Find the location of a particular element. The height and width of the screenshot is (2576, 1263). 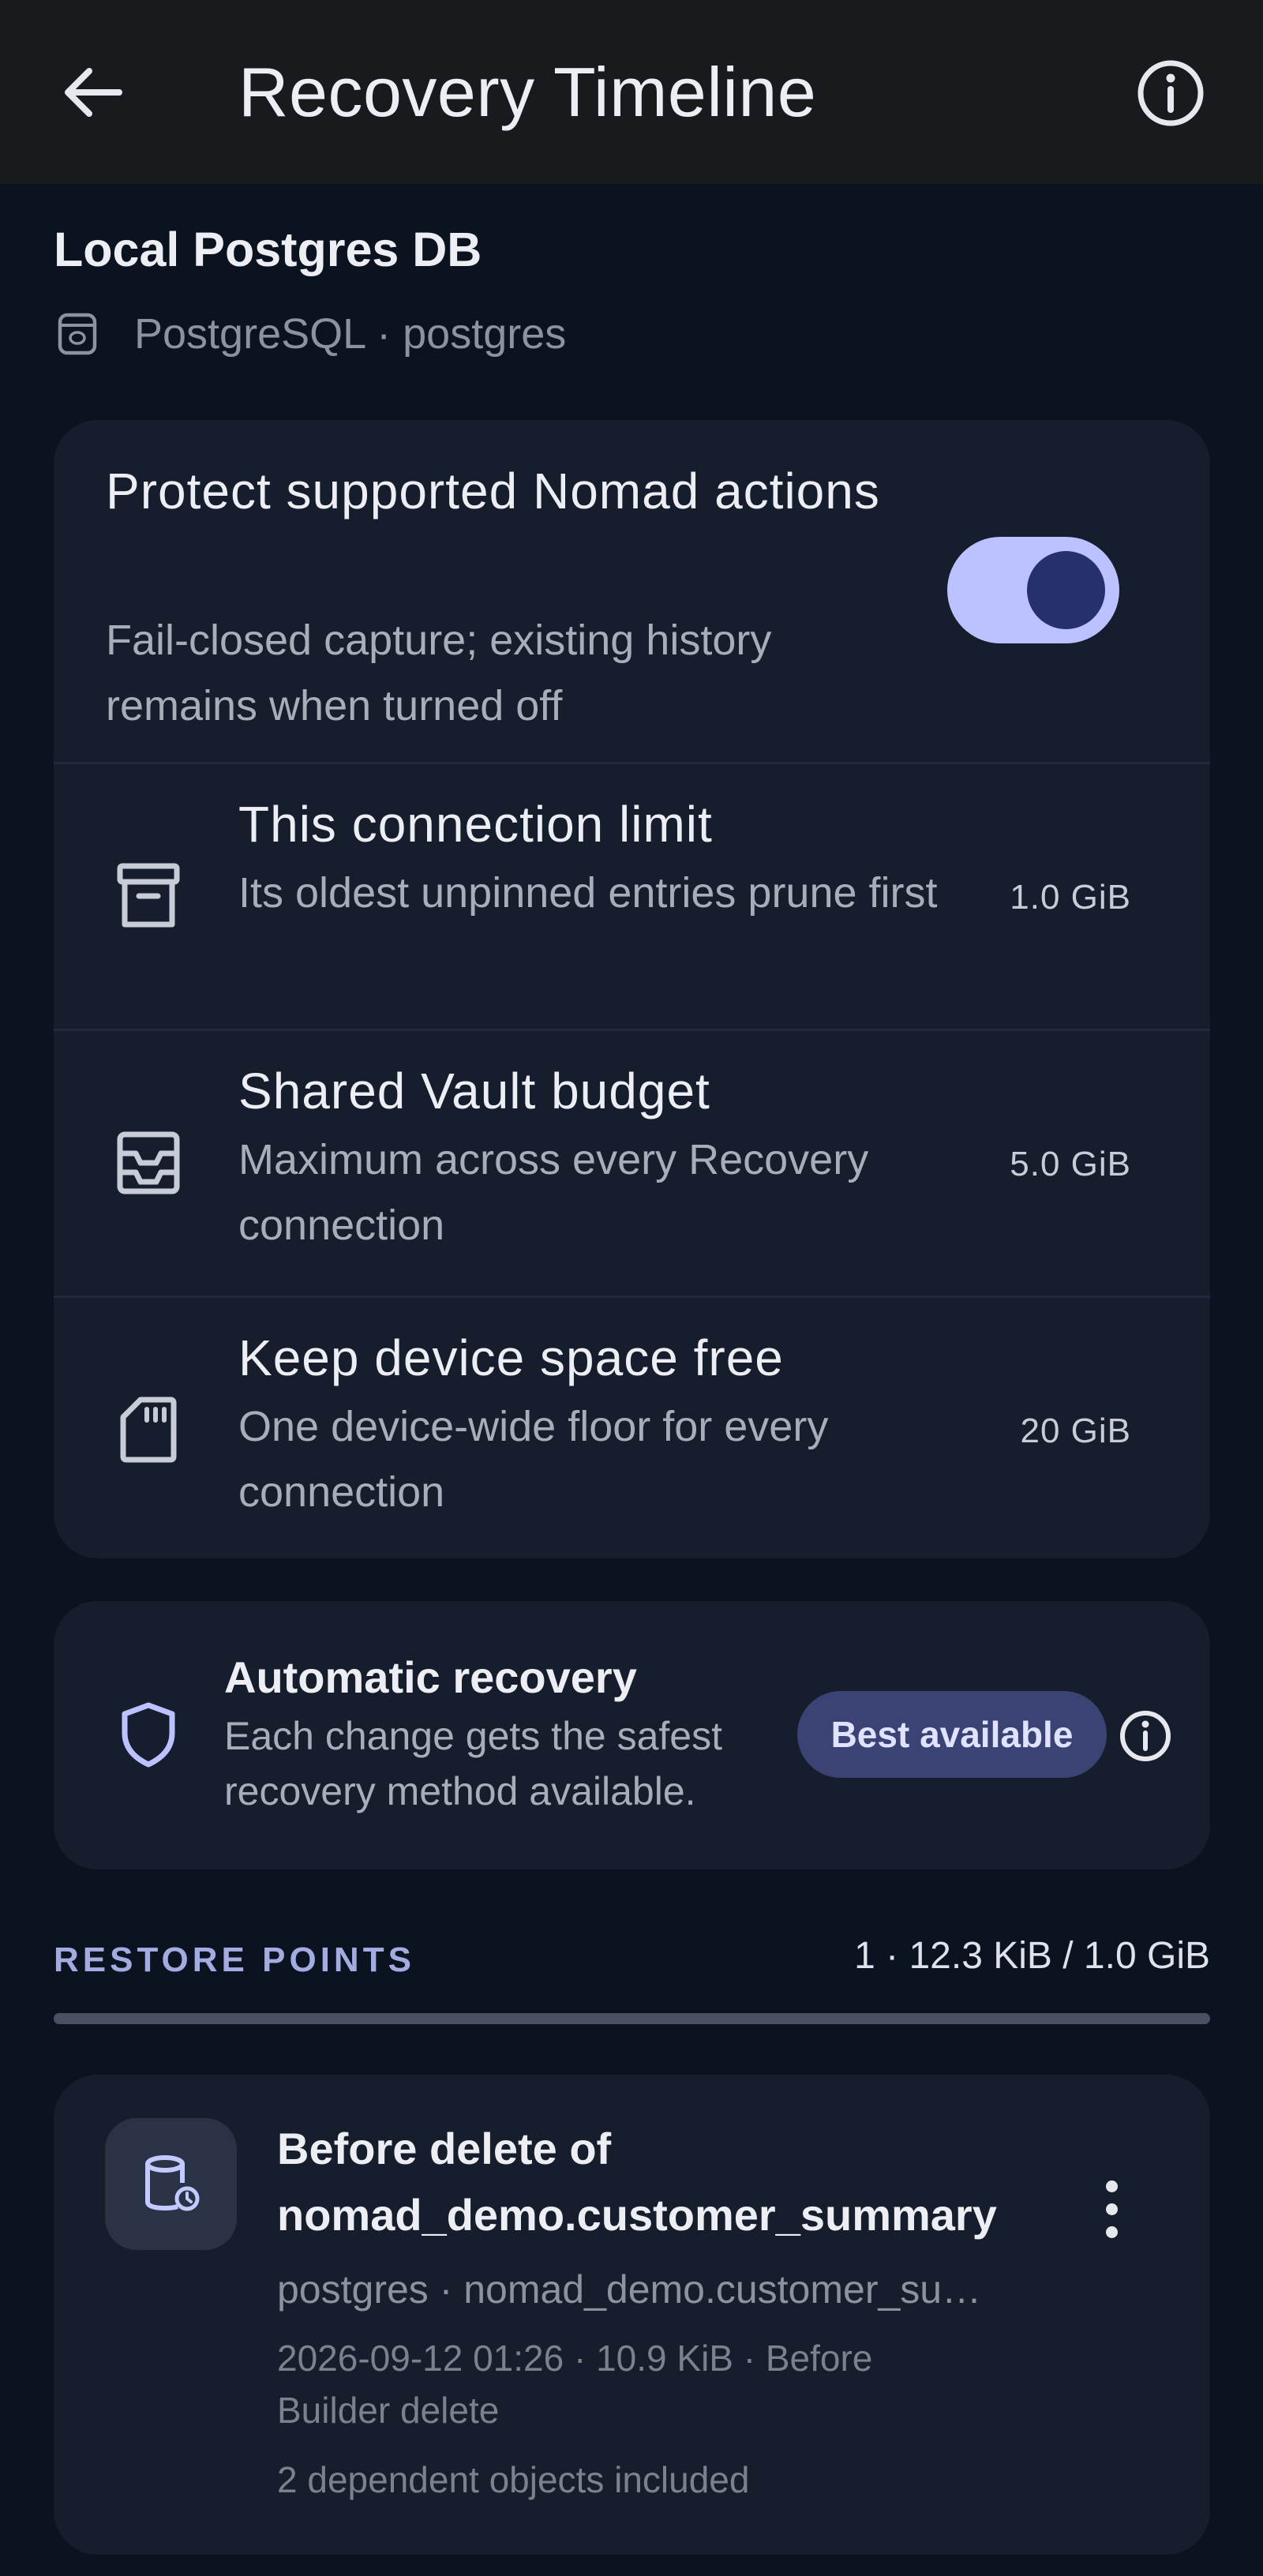

connection-subtitle: PostgreSQL · postgres is located at coordinates (310, 334).